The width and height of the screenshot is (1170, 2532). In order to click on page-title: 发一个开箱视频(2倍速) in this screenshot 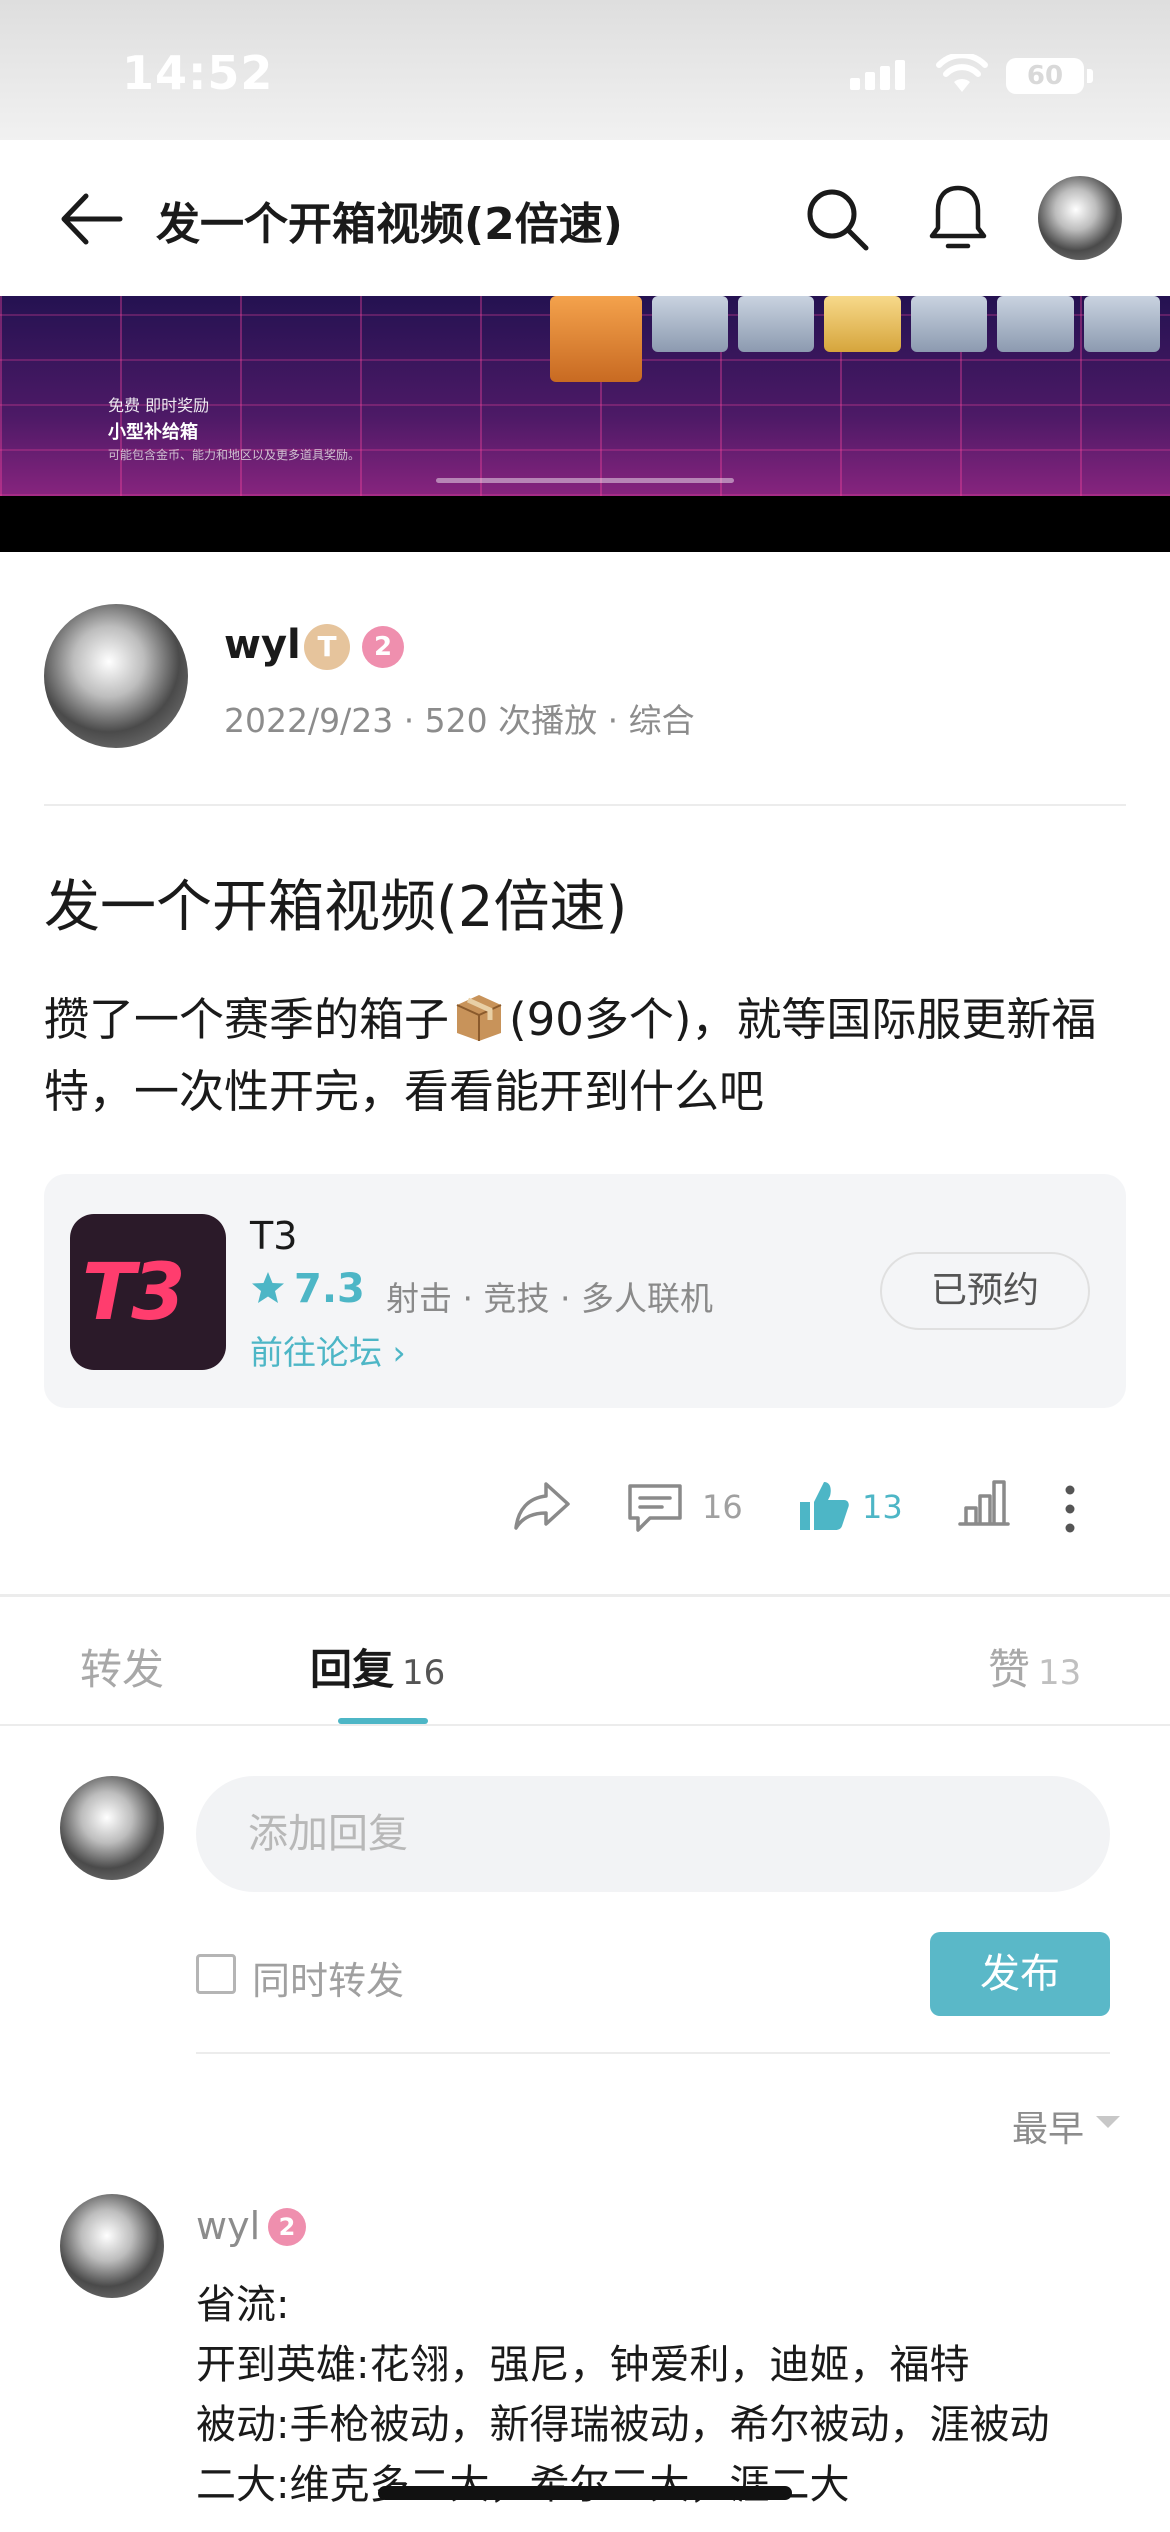, I will do `click(389, 224)`.